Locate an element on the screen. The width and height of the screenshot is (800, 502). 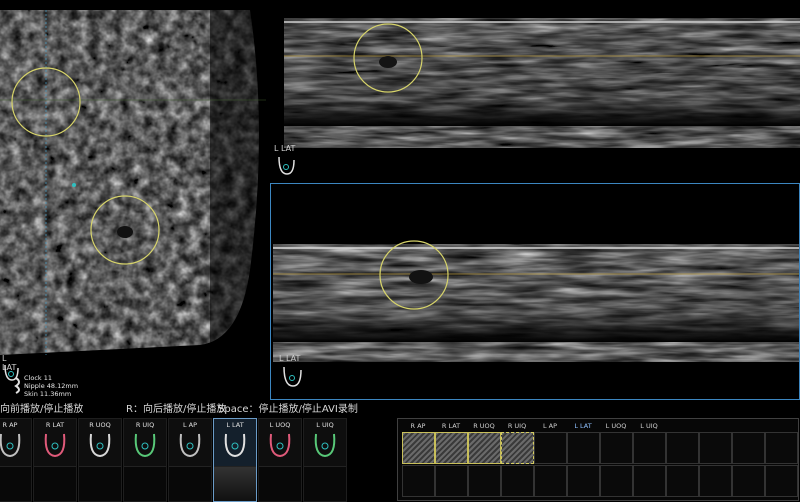
view-thumb-label: R UOQ is located at coordinates (100, 425).